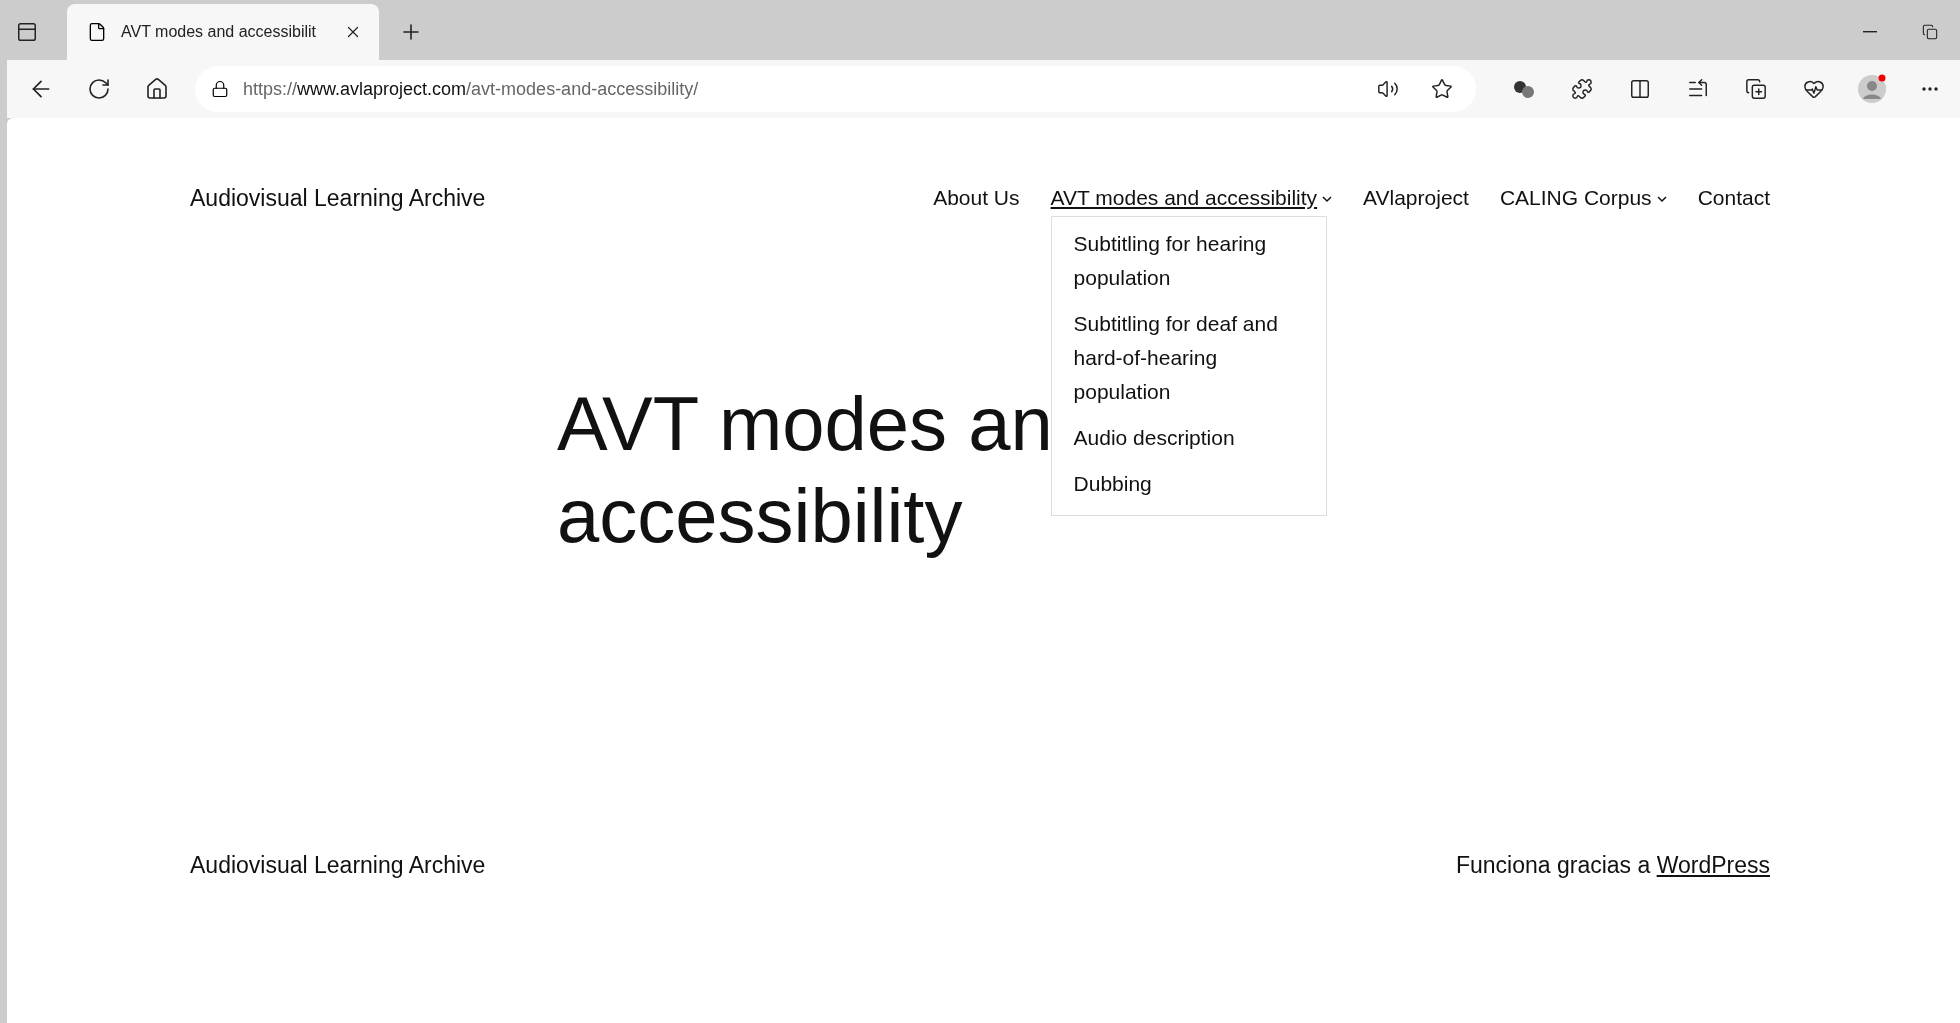 The height and width of the screenshot is (1023, 1960). What do you see at coordinates (835, 89) in the screenshot?
I see `address-bar: https://www.avlaproject.com/avt-modes-and-accessibility/` at bounding box center [835, 89].